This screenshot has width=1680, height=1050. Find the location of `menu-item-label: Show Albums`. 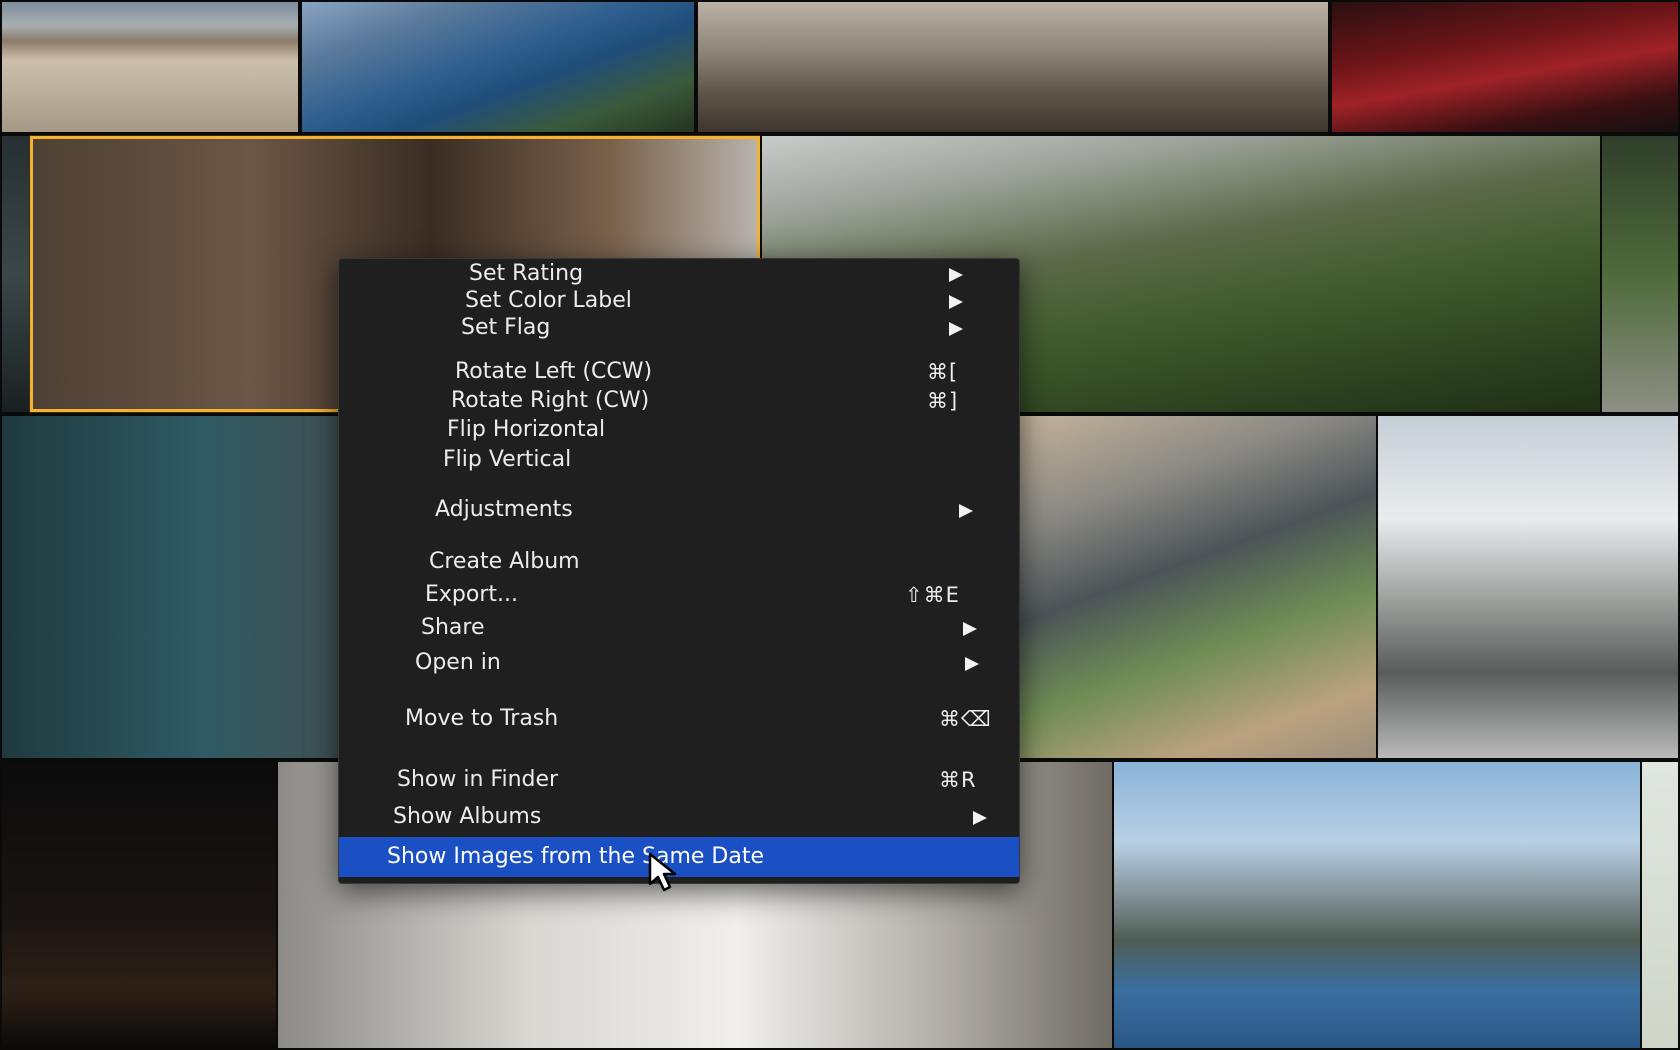

menu-item-label: Show Albums is located at coordinates (467, 816).